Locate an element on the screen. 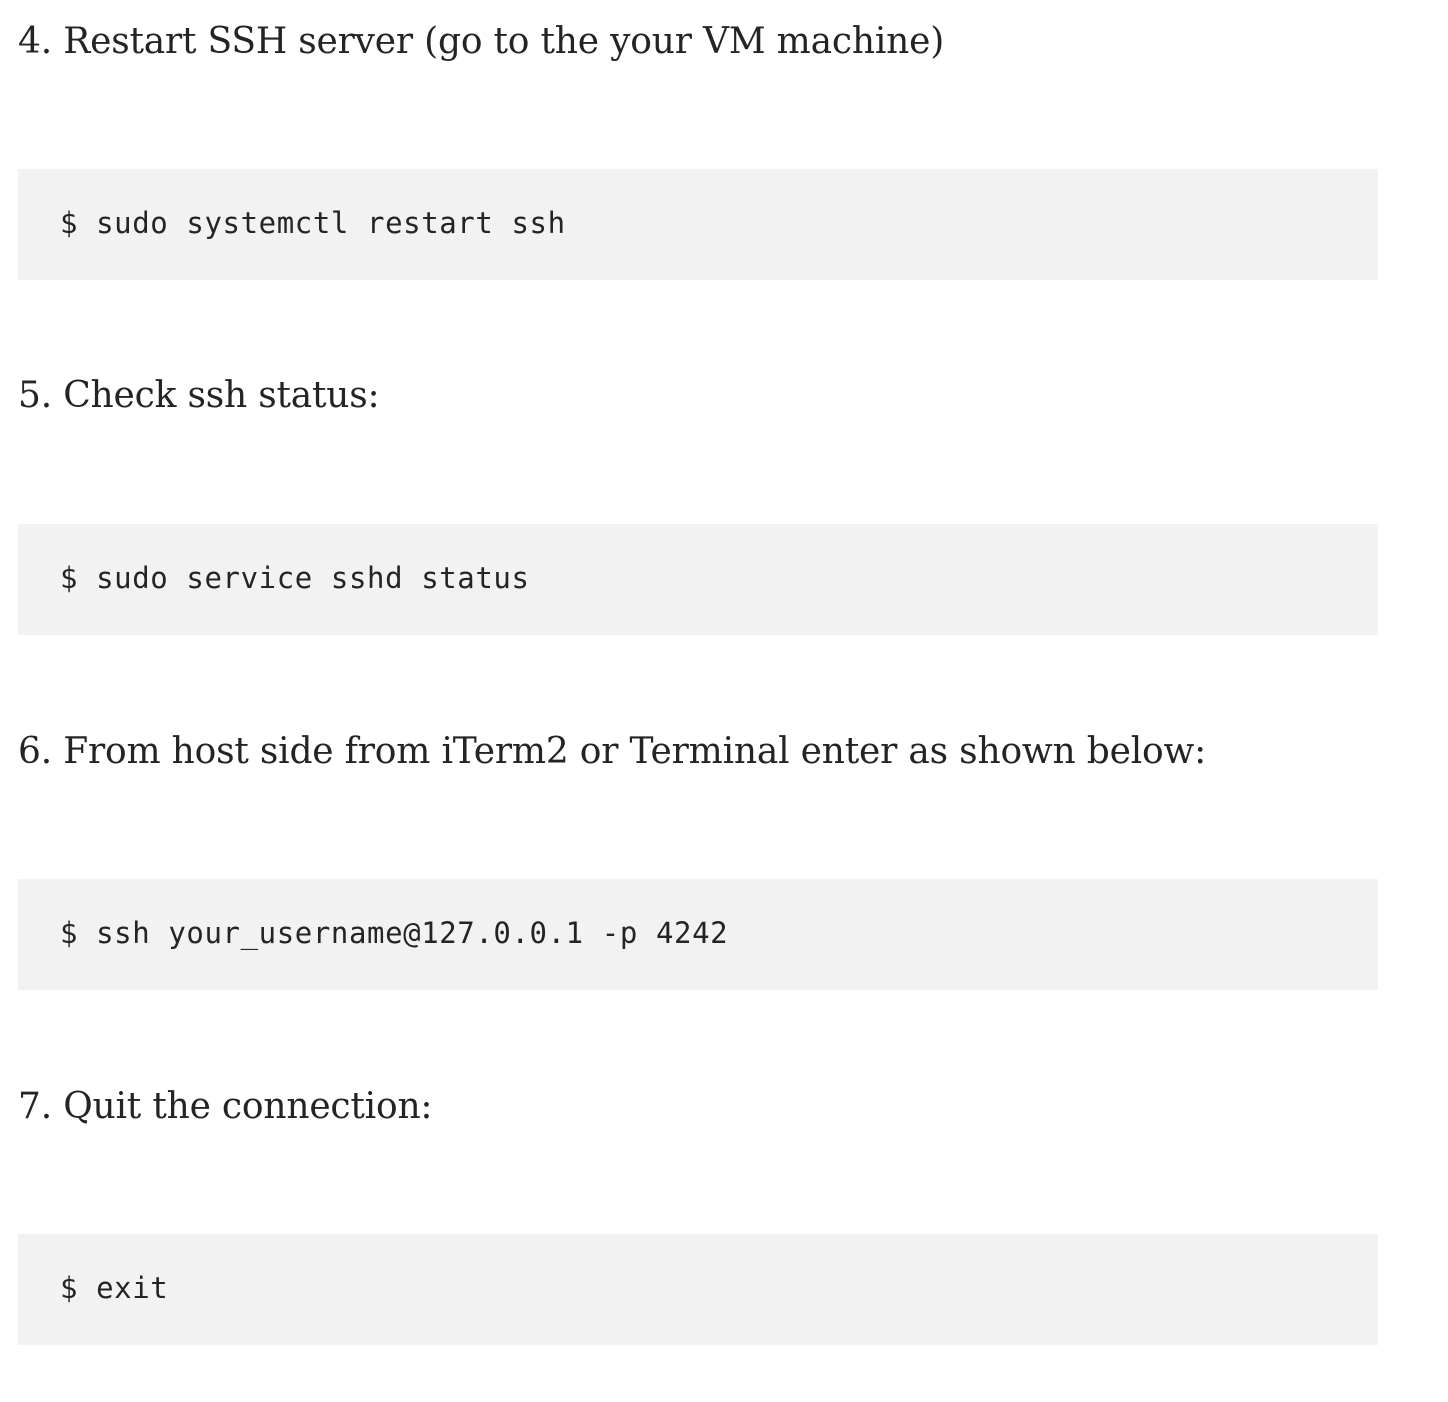 The image size is (1448, 1402). code-command: $ exit is located at coordinates (114, 1288).